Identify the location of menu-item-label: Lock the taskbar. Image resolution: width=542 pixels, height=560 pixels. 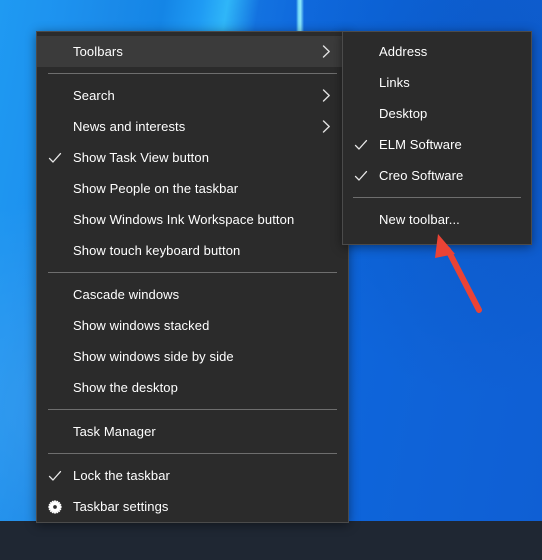
(121, 475).